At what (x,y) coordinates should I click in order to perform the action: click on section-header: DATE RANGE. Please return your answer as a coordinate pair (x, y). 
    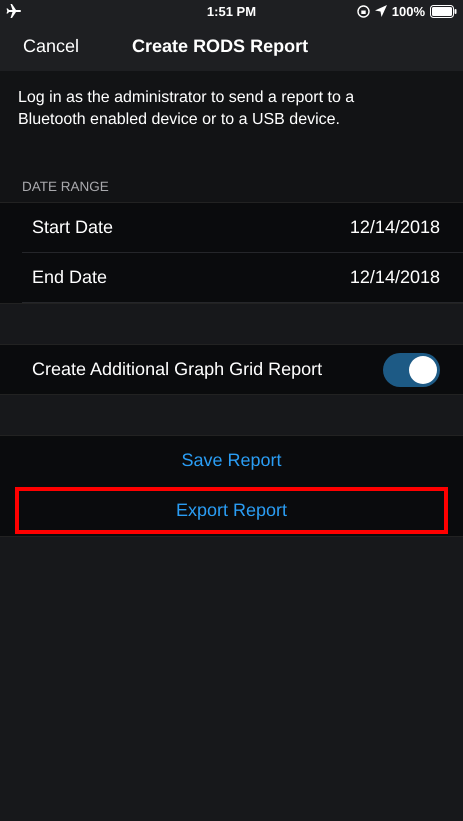
    Looking at the image, I should click on (231, 183).